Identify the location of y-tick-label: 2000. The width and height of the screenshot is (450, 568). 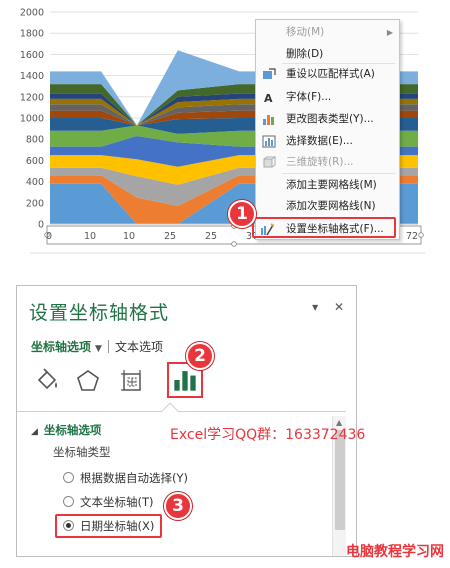
(32, 13).